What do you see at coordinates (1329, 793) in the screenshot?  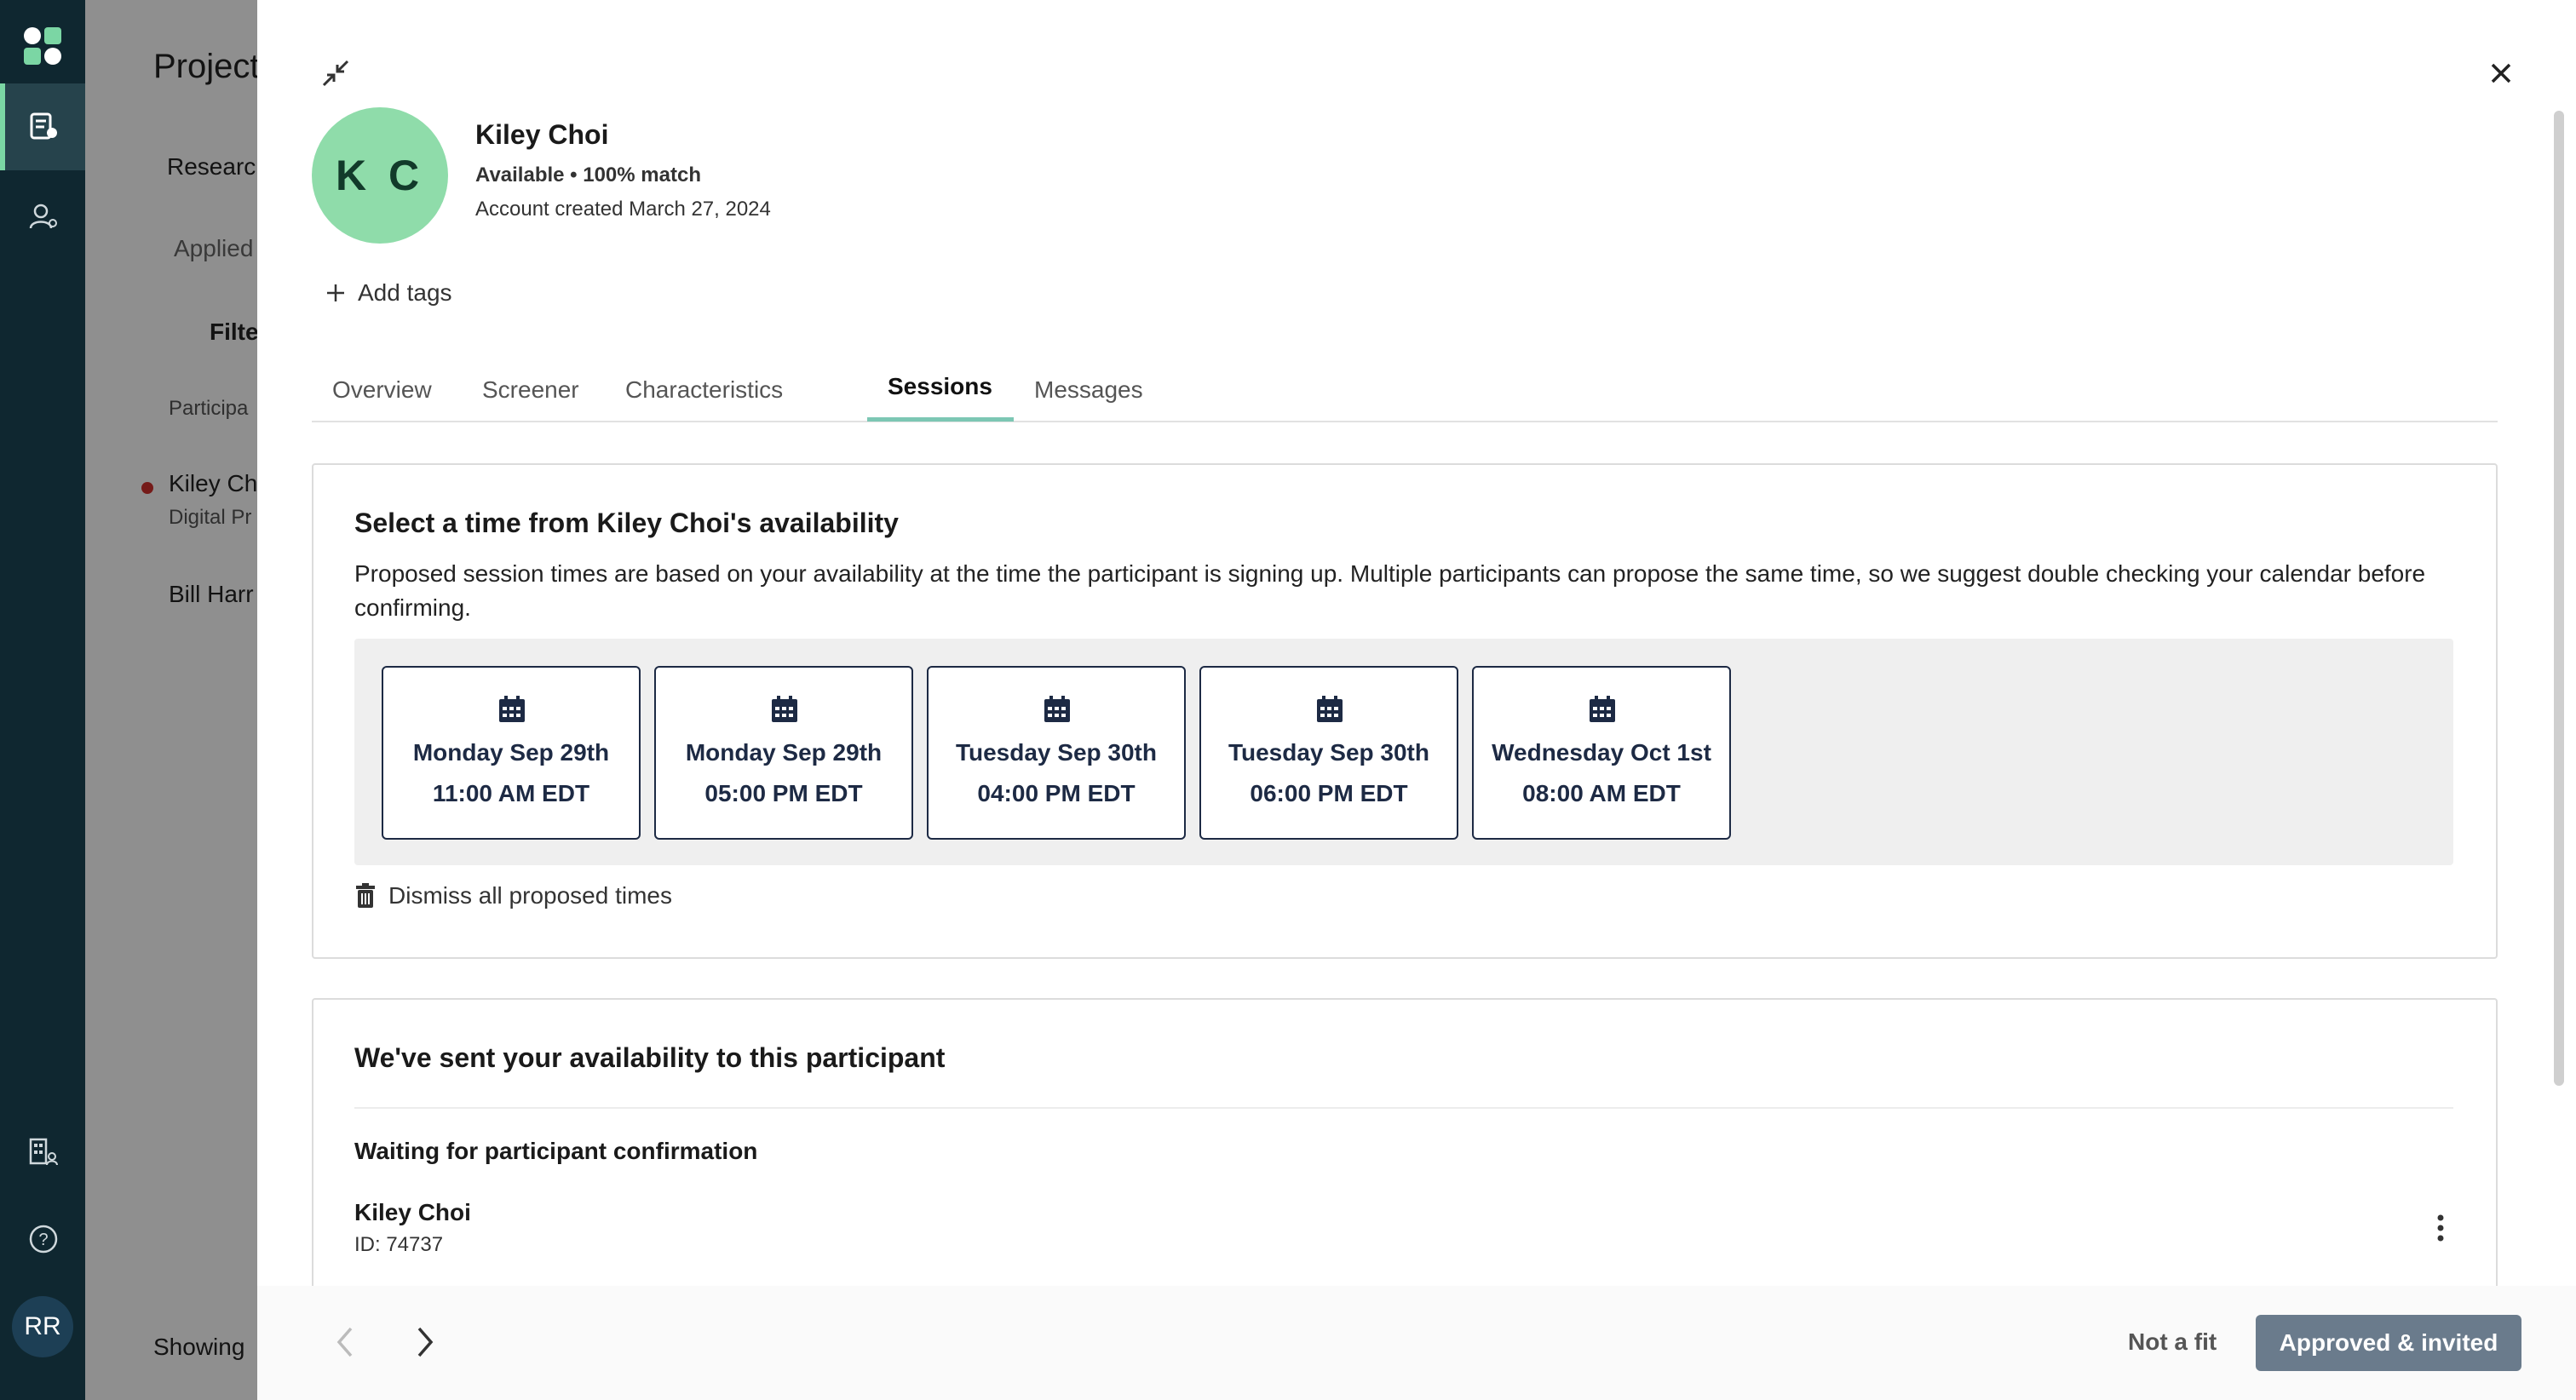 I see `slot-time: 06:00 PM EDT` at bounding box center [1329, 793].